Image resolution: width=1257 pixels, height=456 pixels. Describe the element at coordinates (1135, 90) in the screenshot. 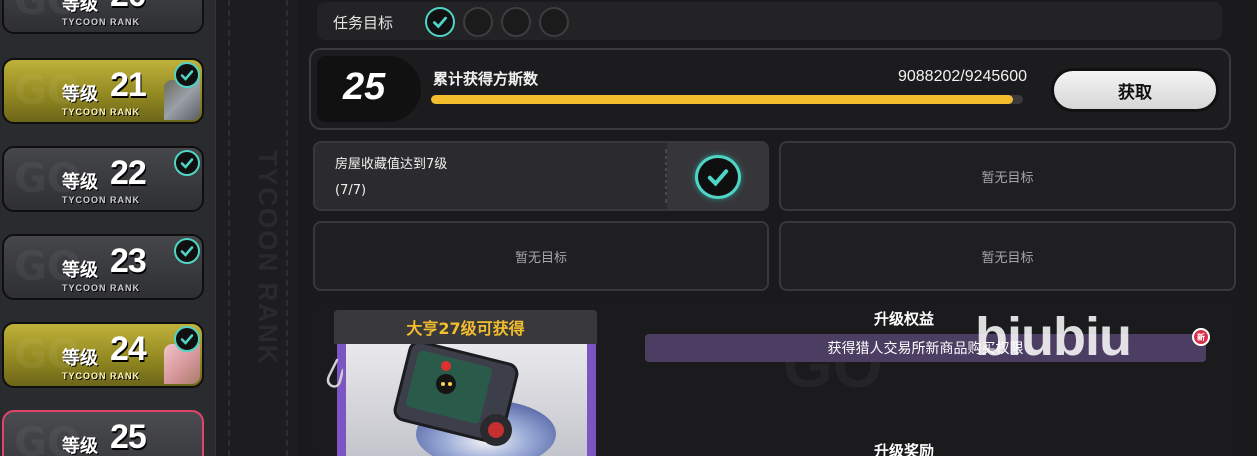

I see `get-button: 获取` at that location.